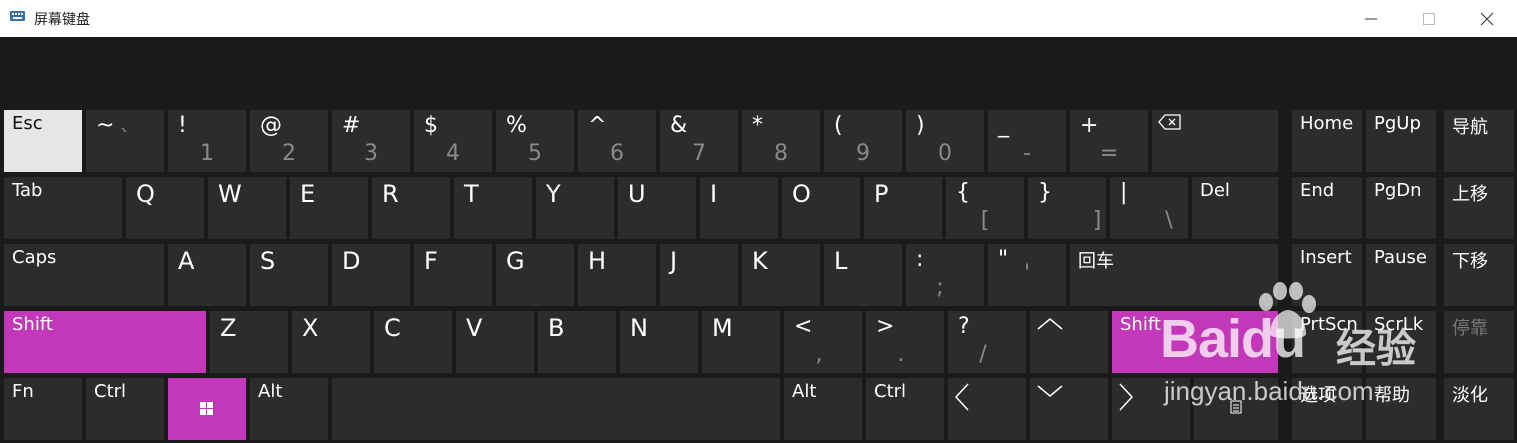 This screenshot has width=1517, height=443. What do you see at coordinates (1479, 141) in the screenshot?
I see `key-nav: 导航` at bounding box center [1479, 141].